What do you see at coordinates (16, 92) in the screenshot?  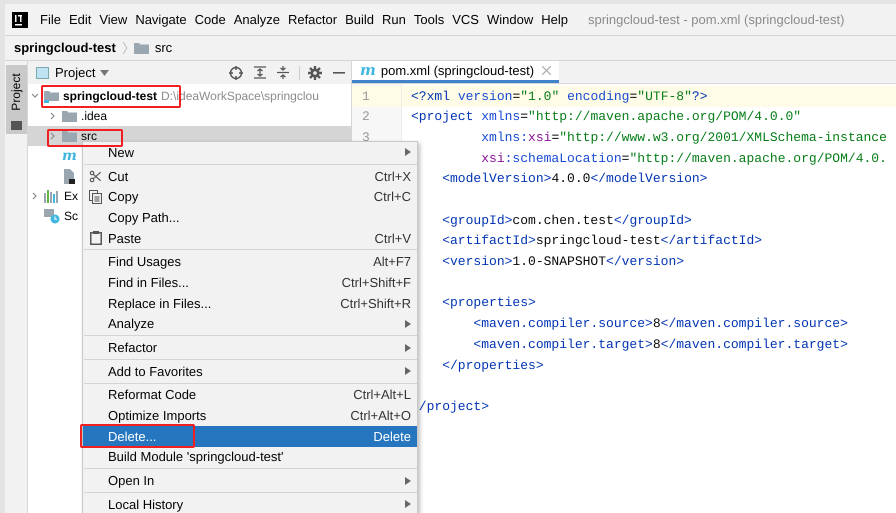 I see `tool-window-tab-label: Project` at bounding box center [16, 92].